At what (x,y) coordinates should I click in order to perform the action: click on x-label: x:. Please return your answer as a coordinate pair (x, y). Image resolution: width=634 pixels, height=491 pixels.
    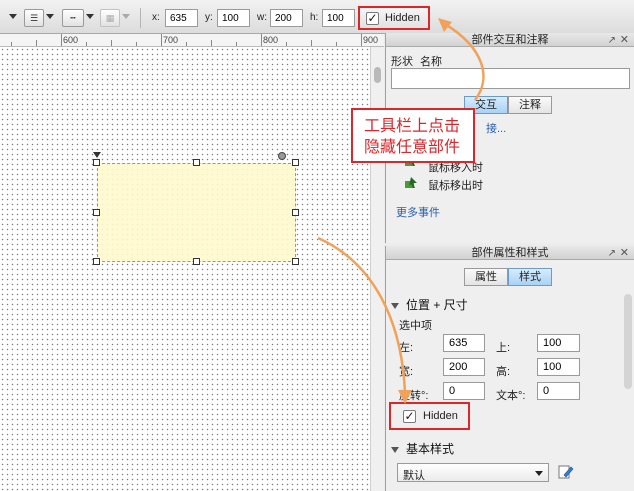
    Looking at the image, I should click on (156, 17).